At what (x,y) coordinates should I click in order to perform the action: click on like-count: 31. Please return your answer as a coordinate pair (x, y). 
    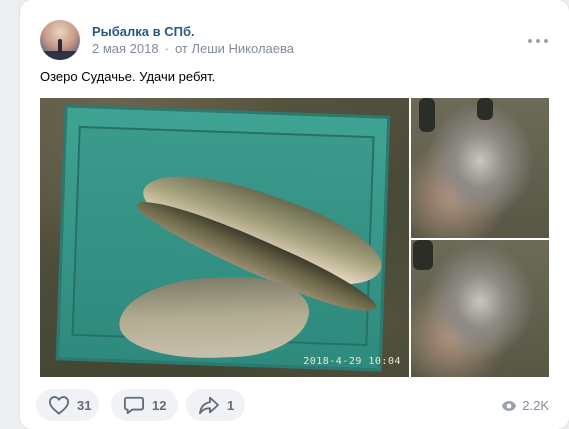
    Looking at the image, I should click on (84, 405).